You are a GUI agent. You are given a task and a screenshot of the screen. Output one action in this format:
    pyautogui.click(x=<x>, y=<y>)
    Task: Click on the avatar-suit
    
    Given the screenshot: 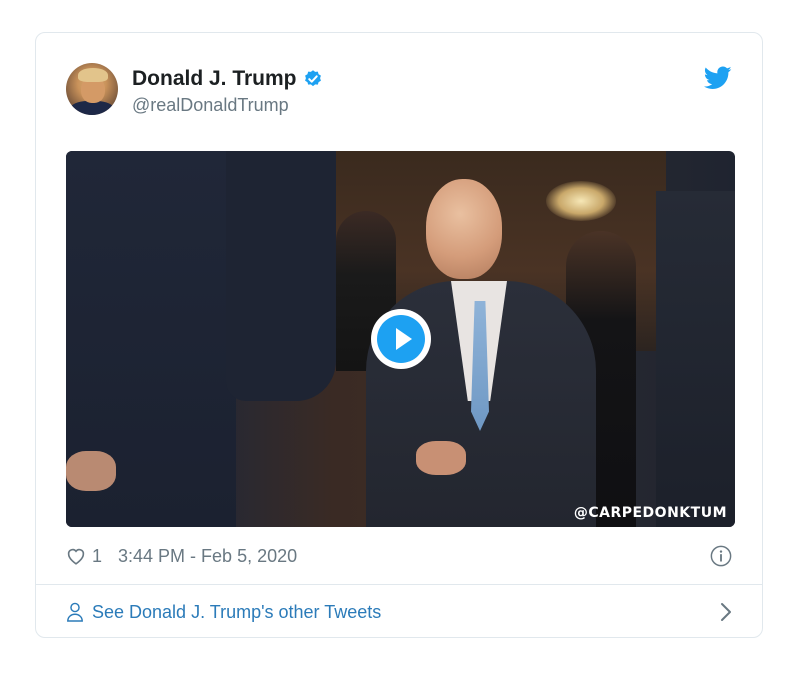 What is the action you would take?
    pyautogui.click(x=92, y=108)
    